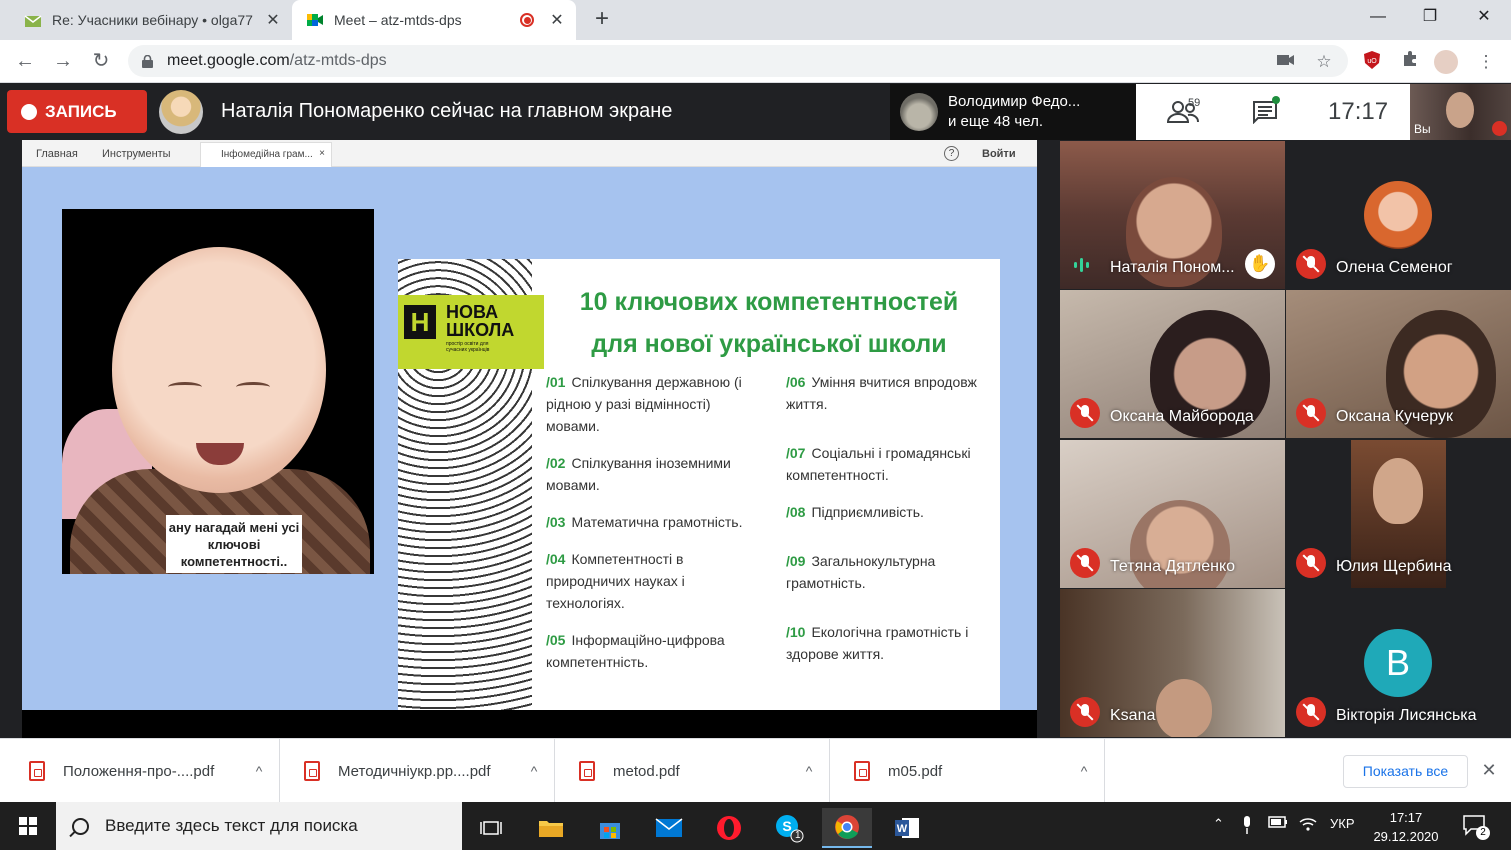  What do you see at coordinates (312, 771) in the screenshot?
I see `pdf-file-icon` at bounding box center [312, 771].